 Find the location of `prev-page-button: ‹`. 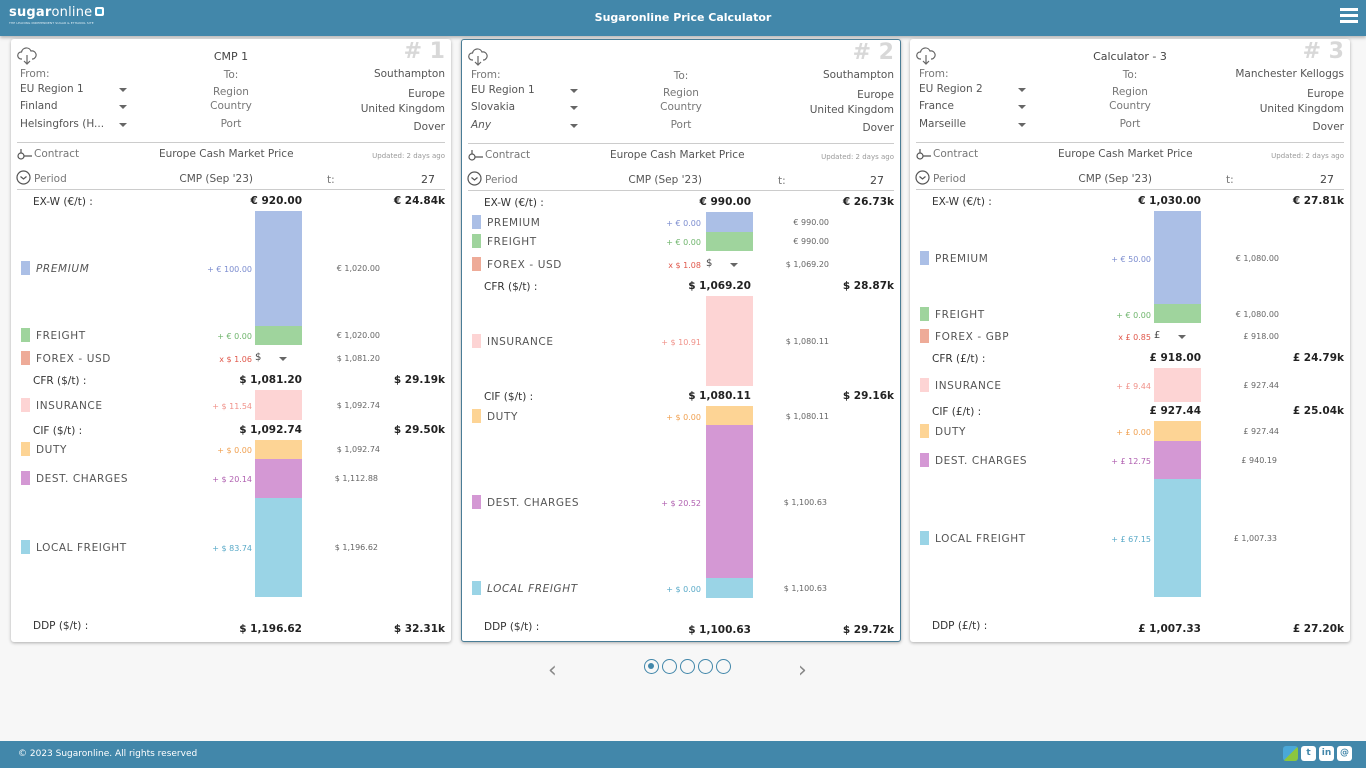

prev-page-button: ‹ is located at coordinates (552, 670).